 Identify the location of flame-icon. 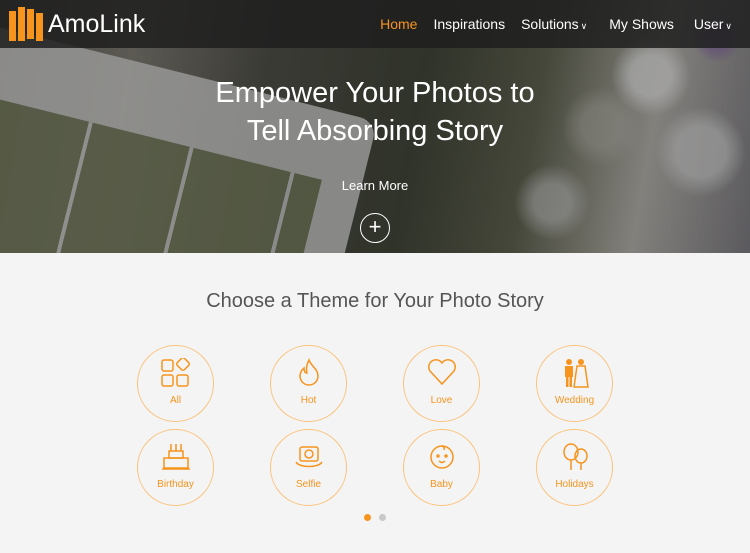
(309, 372).